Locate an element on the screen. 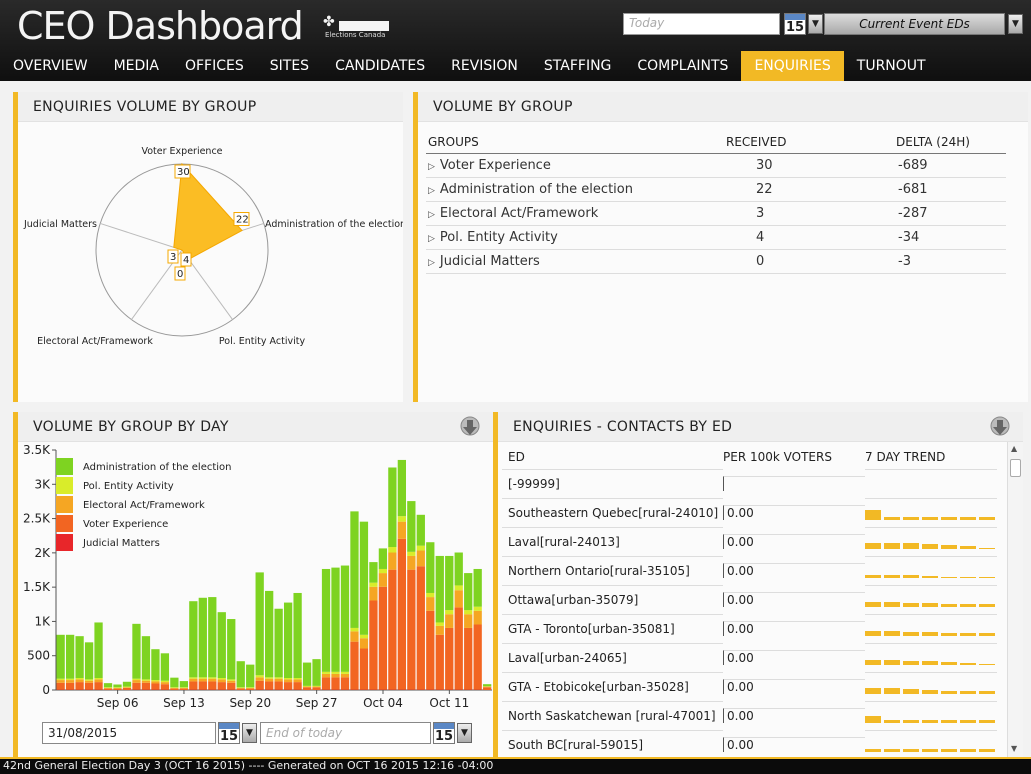 The height and width of the screenshot is (774, 1031). tab-staffing: STAFFING is located at coordinates (577, 66).